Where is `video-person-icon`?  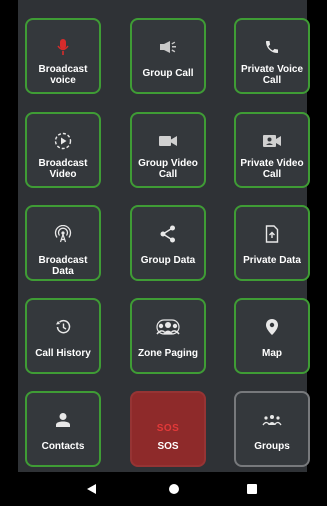 video-person-icon is located at coordinates (272, 141).